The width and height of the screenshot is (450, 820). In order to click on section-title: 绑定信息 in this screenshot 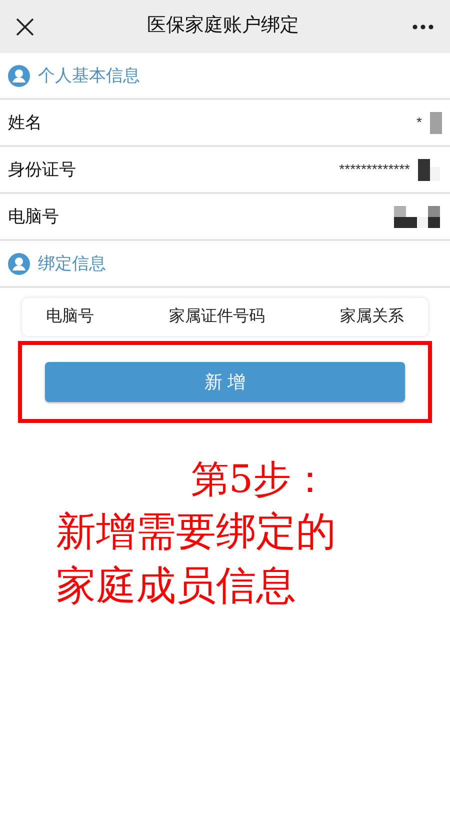, I will do `click(72, 263)`.